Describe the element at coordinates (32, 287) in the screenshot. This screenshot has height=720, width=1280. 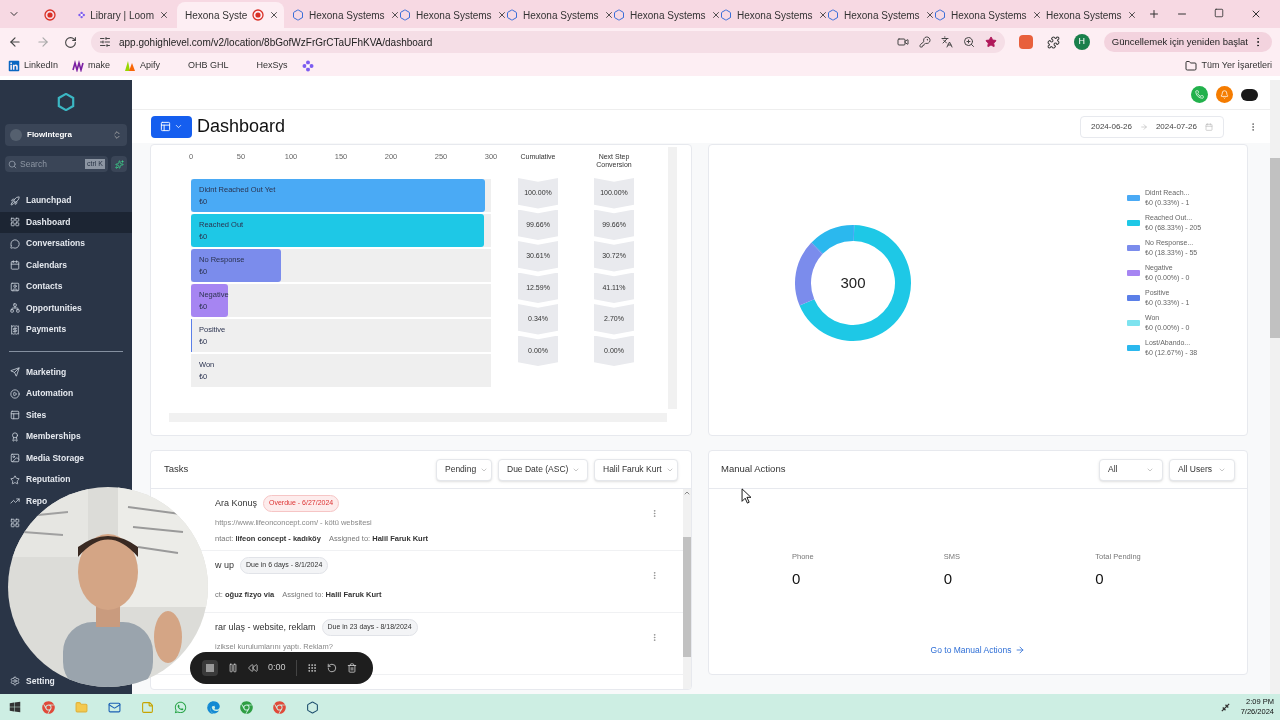
I see `sidebar-item: Contacts` at that location.